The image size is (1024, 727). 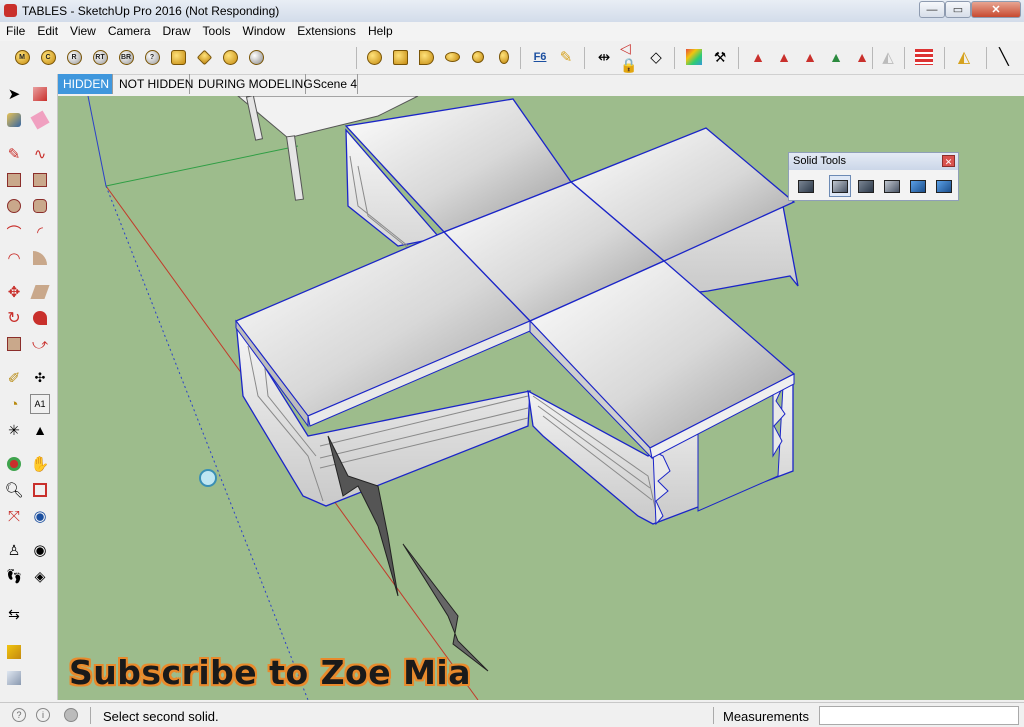 I want to click on extension-warehouse-icon, so click(x=14, y=678).